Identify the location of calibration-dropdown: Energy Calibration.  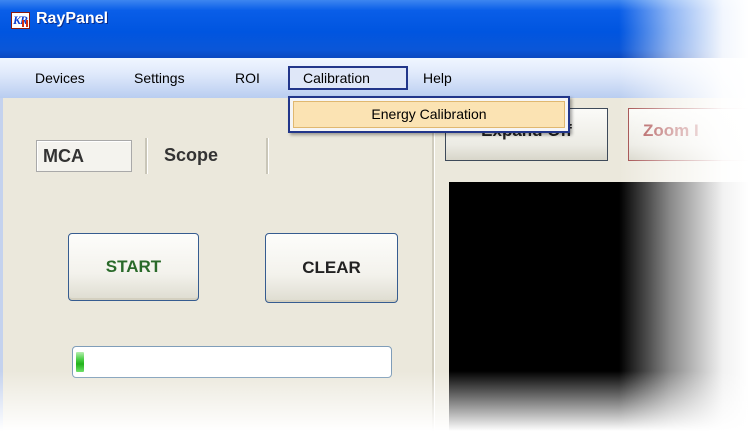
(429, 114).